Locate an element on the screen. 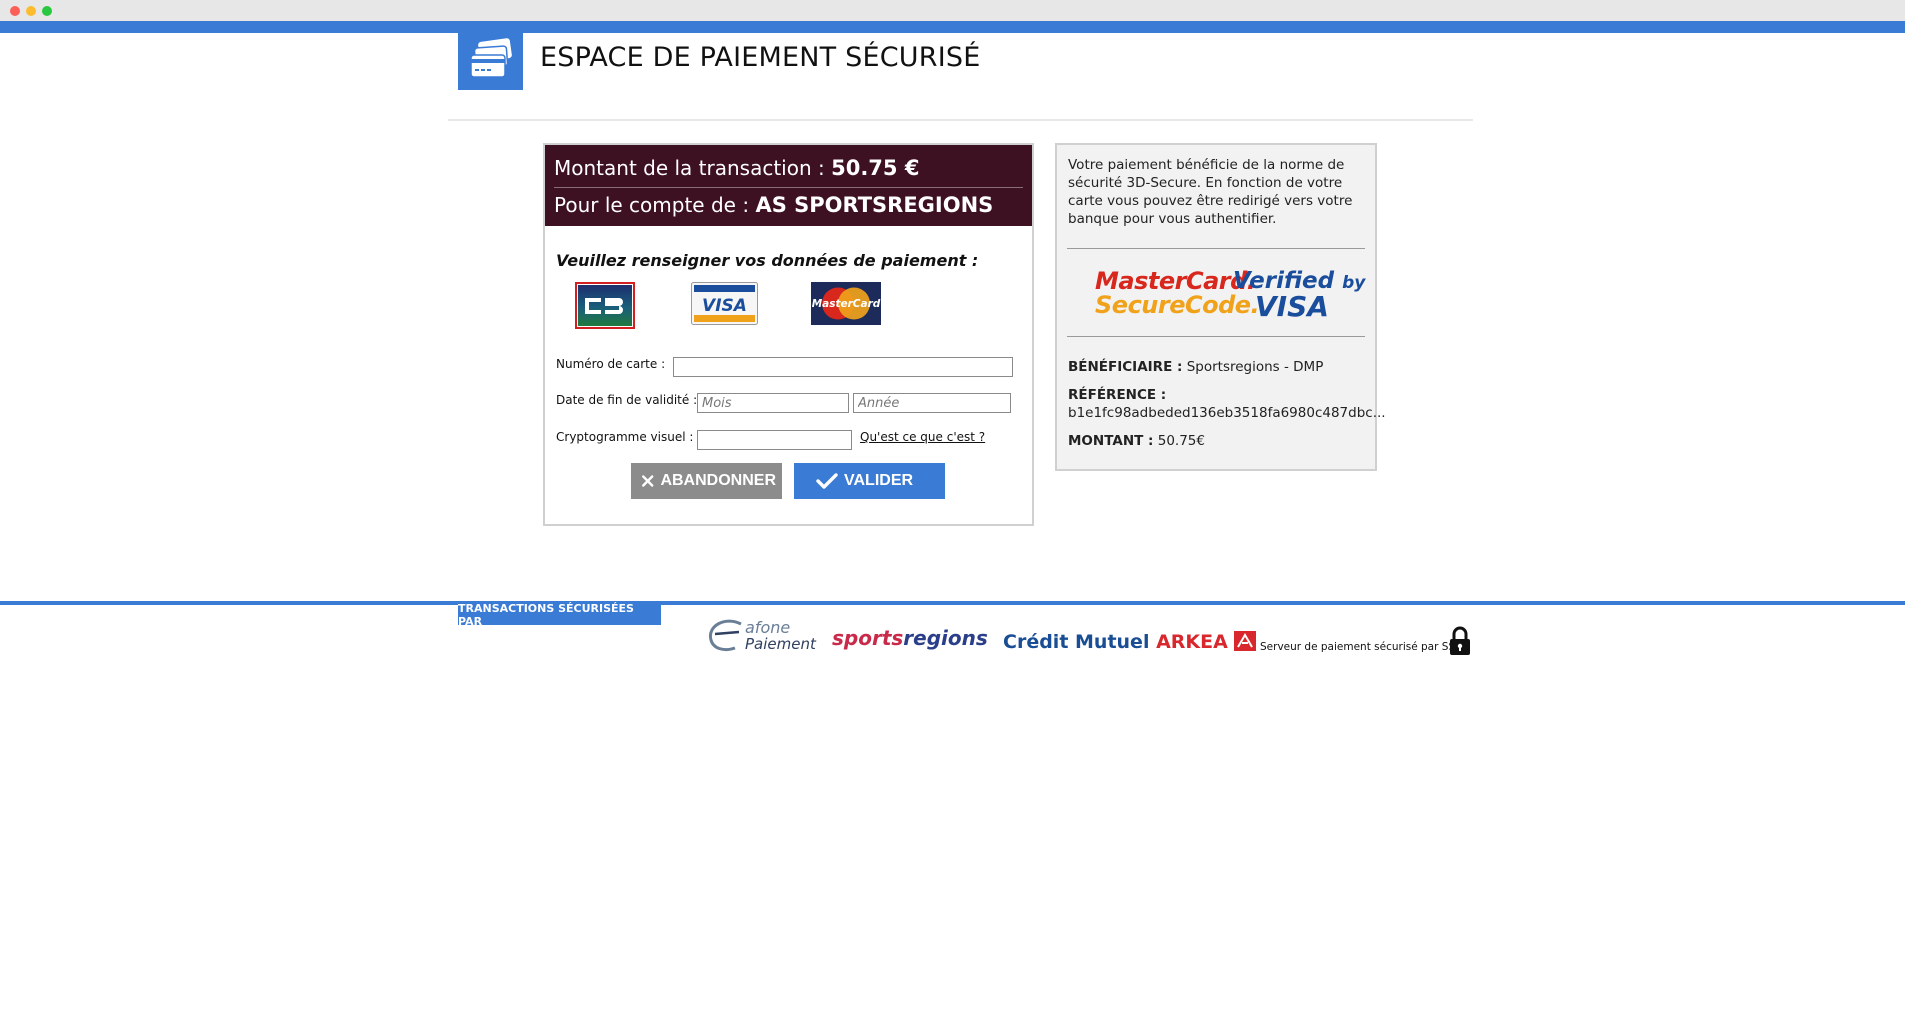 Image resolution: width=1905 pixels, height=1013 pixels. card-option-visa: VISA is located at coordinates (724, 305).